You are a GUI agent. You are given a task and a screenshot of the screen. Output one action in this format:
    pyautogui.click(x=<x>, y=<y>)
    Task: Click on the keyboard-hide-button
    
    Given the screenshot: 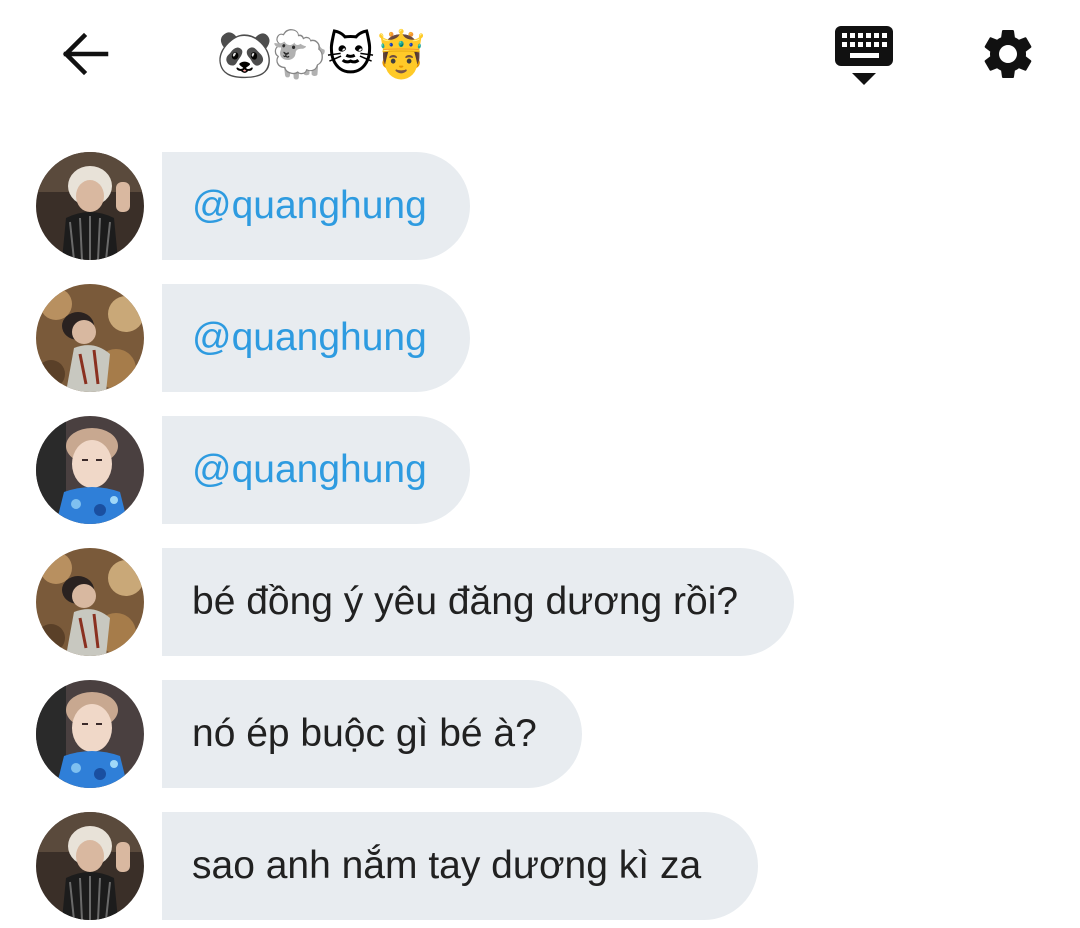 What is the action you would take?
    pyautogui.click(x=864, y=56)
    